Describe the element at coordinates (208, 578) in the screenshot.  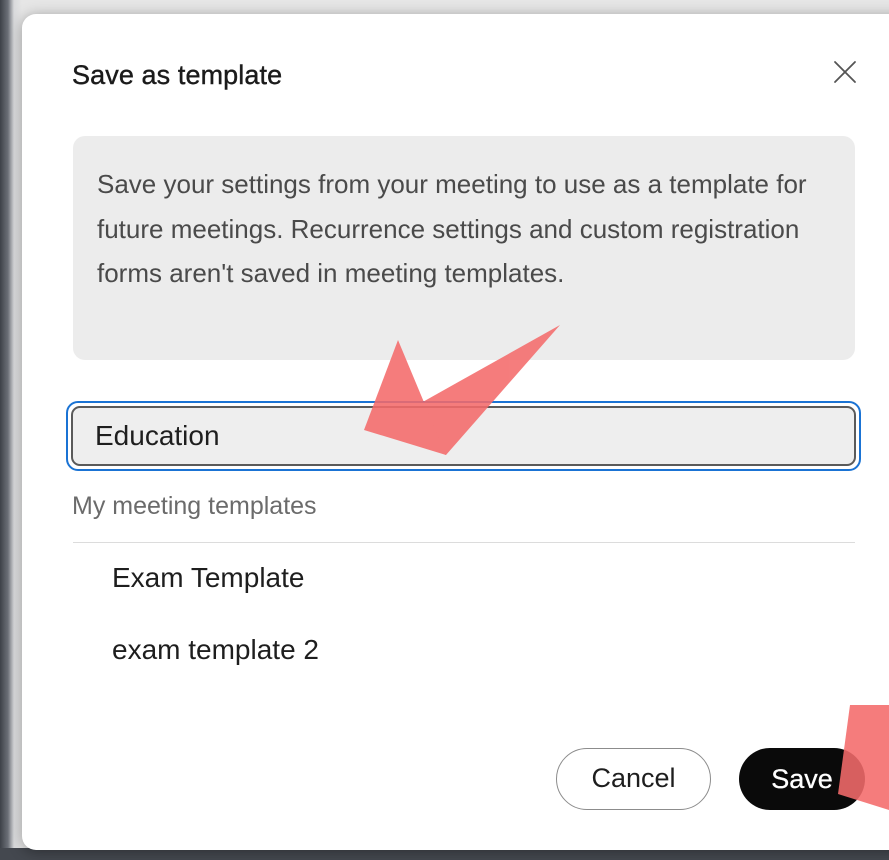
I see `template-item-exam-template: Exam Template` at that location.